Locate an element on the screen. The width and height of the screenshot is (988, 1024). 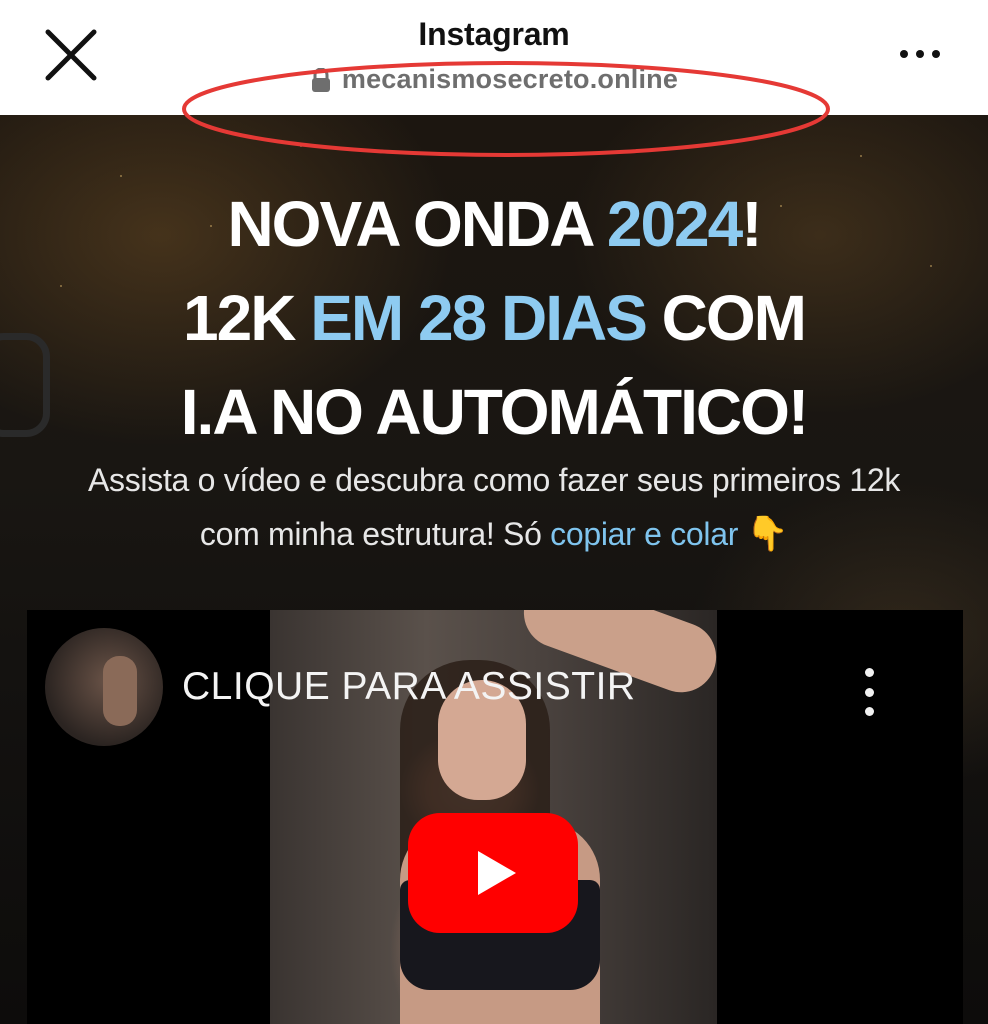
play-button is located at coordinates (493, 873).